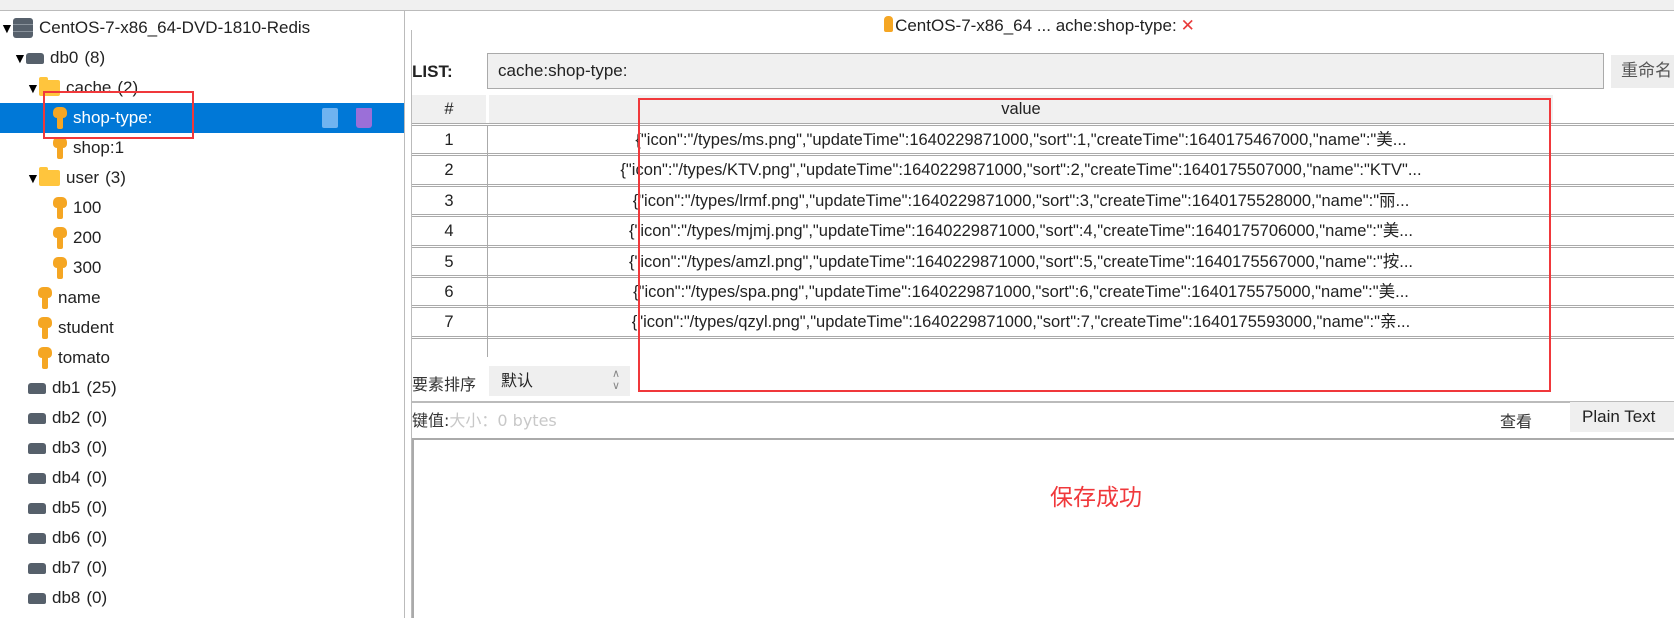 Image resolution: width=1674 pixels, height=618 pixels. I want to click on row-index: 3, so click(449, 201).